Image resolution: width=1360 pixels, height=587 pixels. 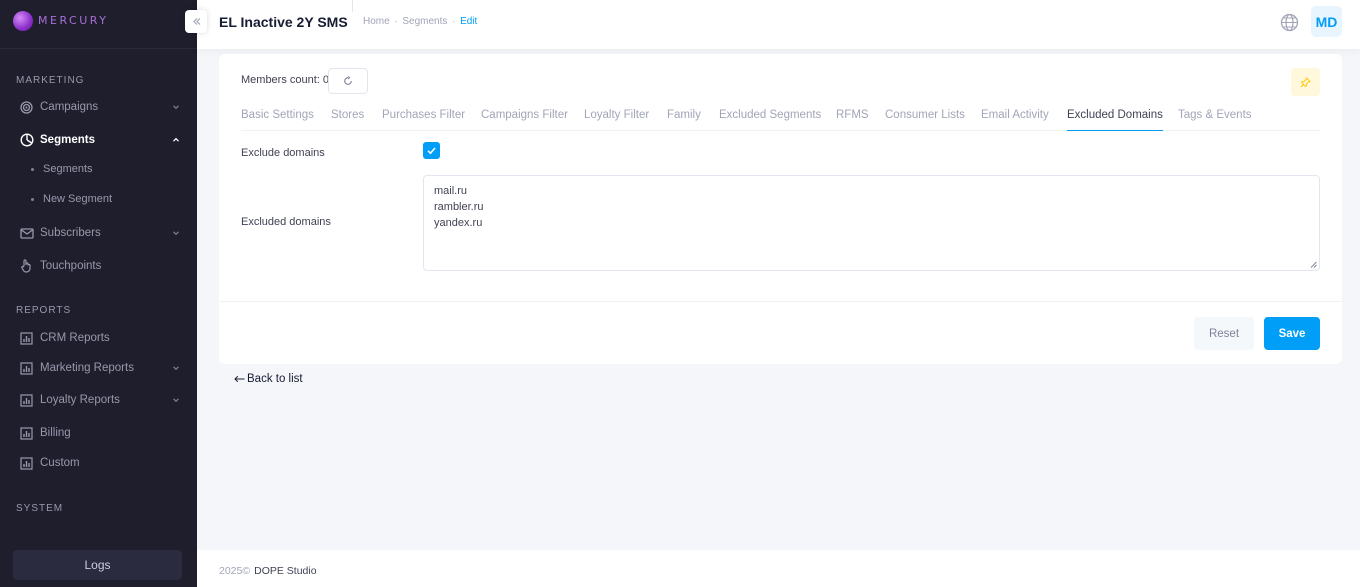 I want to click on mercury-logo-icon, so click(x=23, y=21).